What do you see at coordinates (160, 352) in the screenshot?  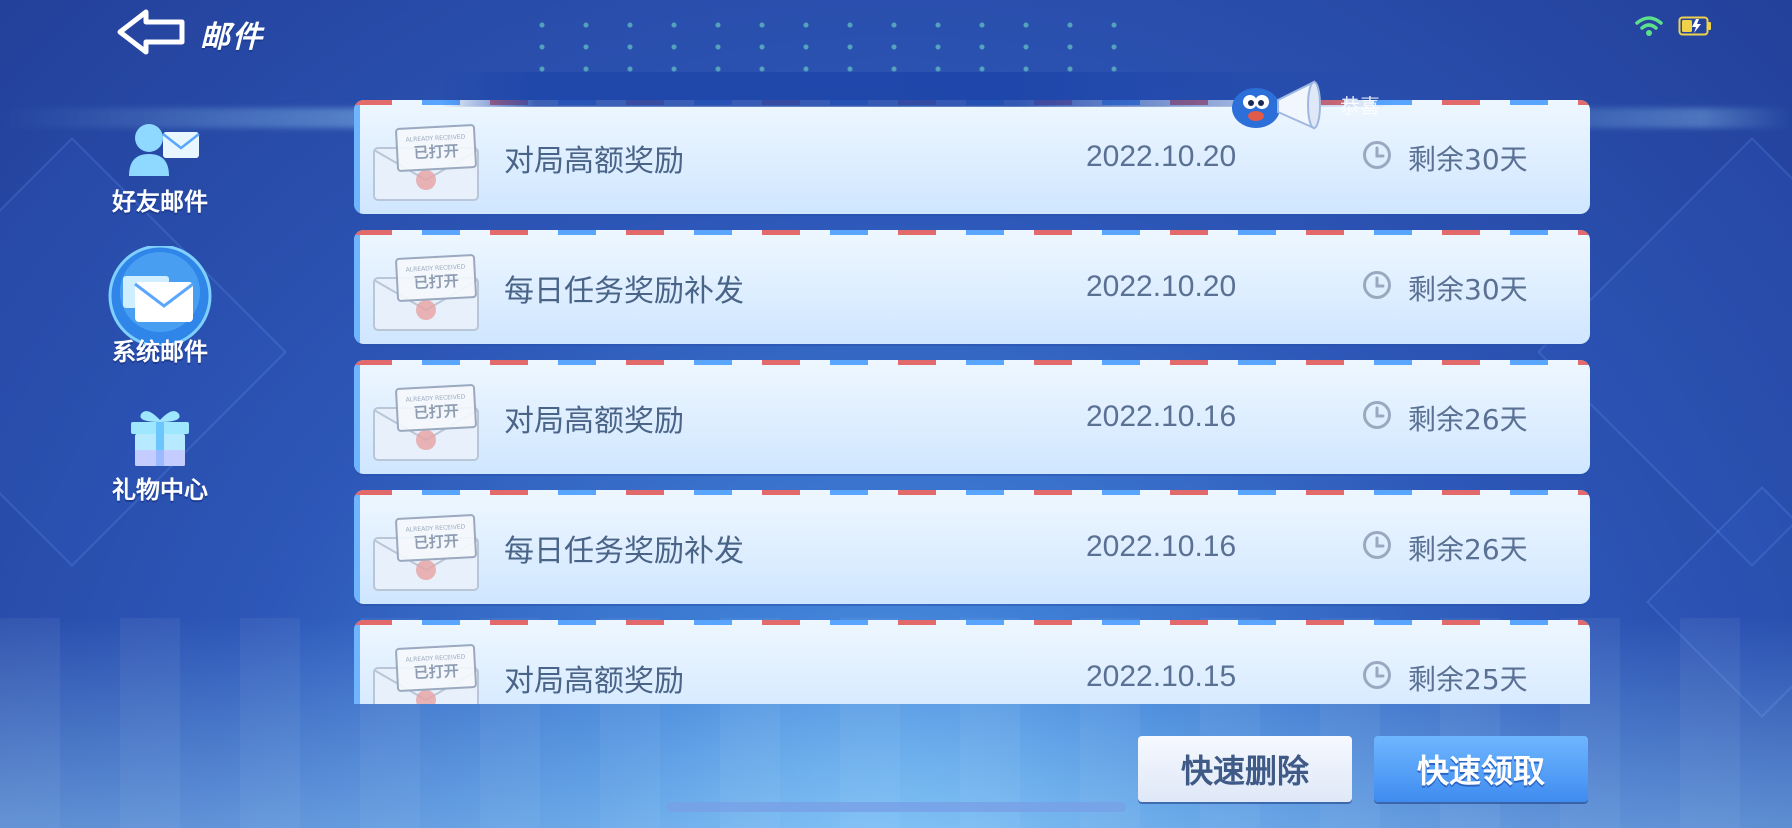 I see `sidebar-item-label: 系统邮件` at bounding box center [160, 352].